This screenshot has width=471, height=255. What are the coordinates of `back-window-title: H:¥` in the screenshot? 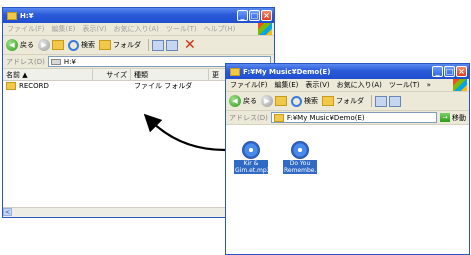 It's located at (27, 15).